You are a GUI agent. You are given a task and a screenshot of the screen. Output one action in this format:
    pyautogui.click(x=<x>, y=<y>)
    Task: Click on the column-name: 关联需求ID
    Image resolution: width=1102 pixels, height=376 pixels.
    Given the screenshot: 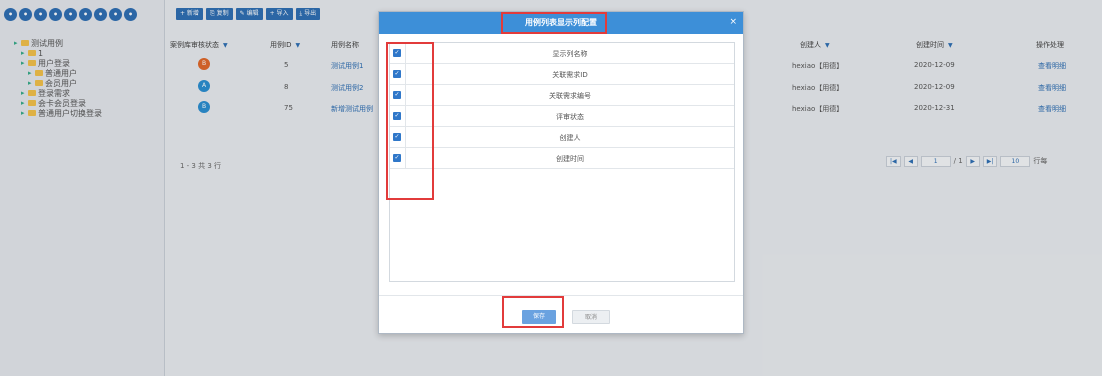 What is the action you would take?
    pyautogui.click(x=570, y=75)
    